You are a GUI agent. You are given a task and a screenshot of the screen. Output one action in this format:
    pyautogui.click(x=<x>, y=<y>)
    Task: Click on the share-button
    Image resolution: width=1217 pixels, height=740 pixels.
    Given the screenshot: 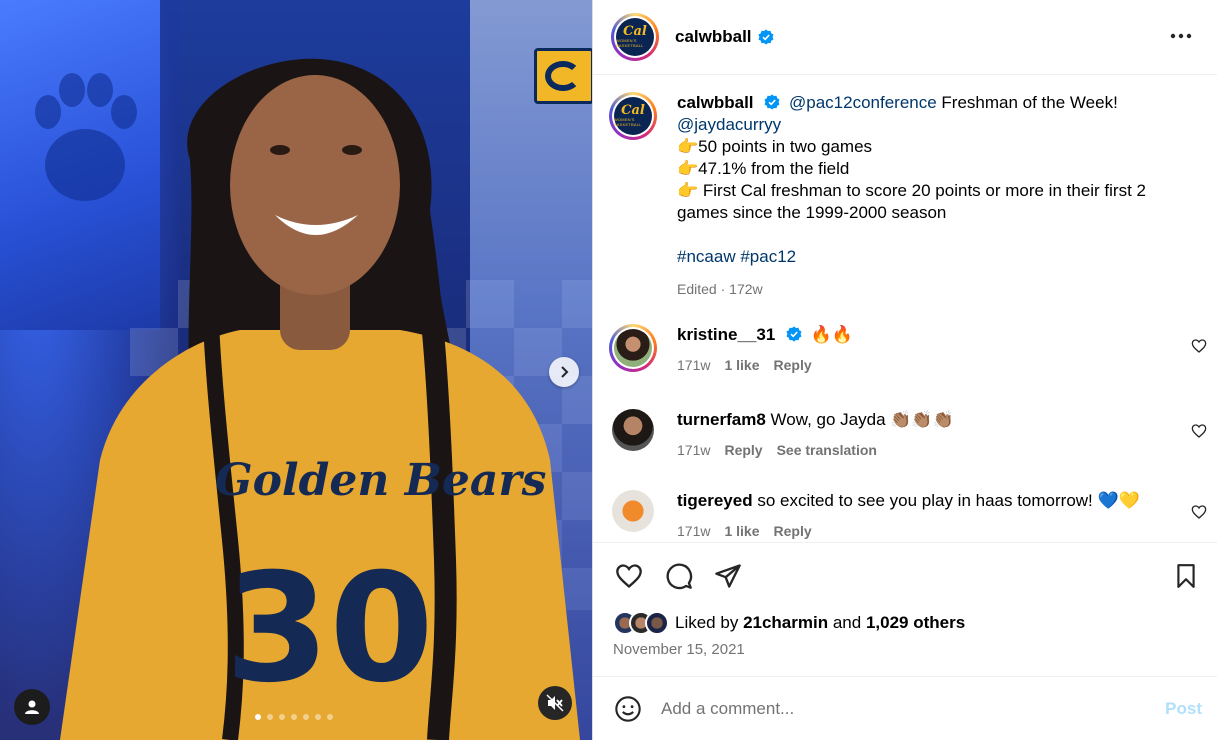 What is the action you would take?
    pyautogui.click(x=728, y=576)
    